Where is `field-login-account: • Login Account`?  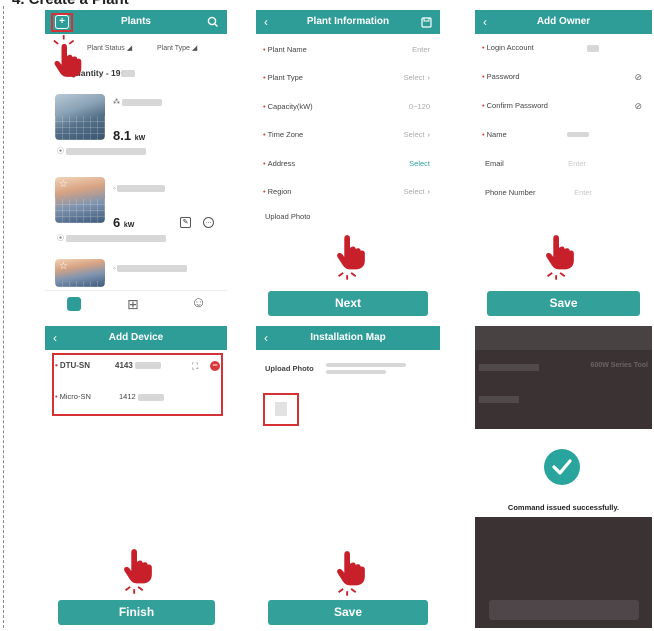
field-login-account: • Login Account is located at coordinates (563, 48).